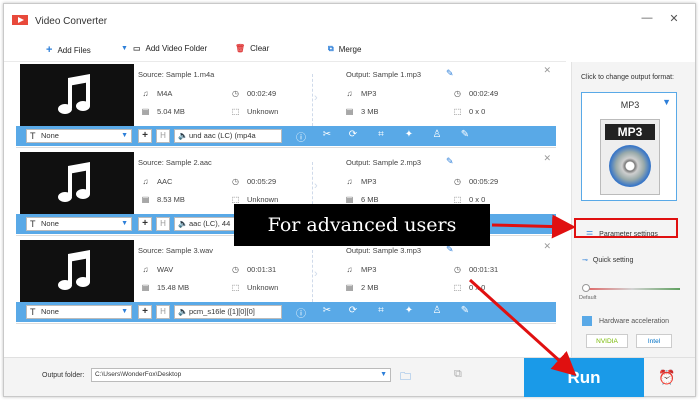  I want to click on close-window-icon: ✕, so click(674, 18).